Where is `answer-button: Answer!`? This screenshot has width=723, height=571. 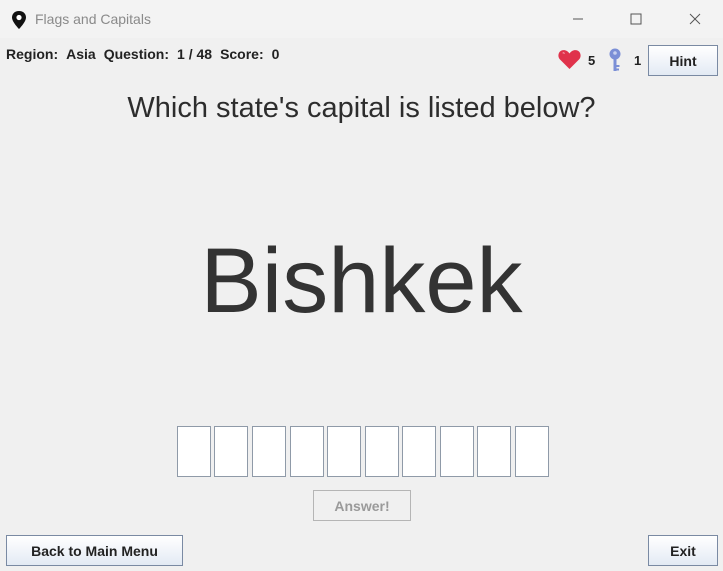
answer-button: Answer! is located at coordinates (362, 505).